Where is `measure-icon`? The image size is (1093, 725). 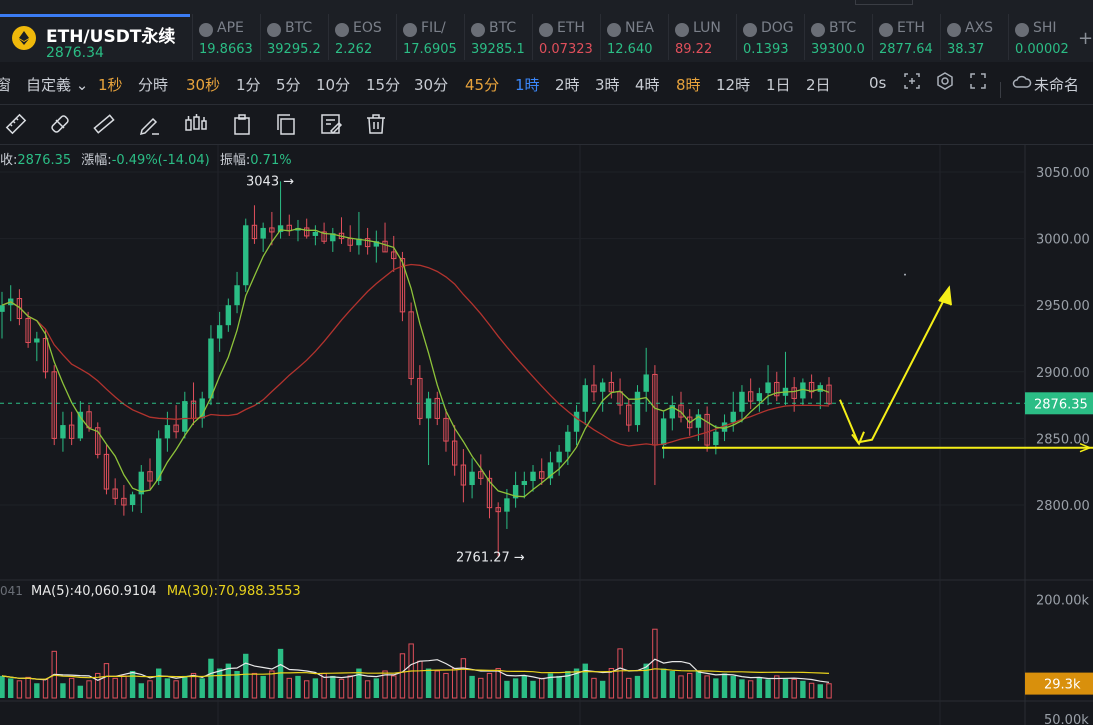 measure-icon is located at coordinates (104, 124).